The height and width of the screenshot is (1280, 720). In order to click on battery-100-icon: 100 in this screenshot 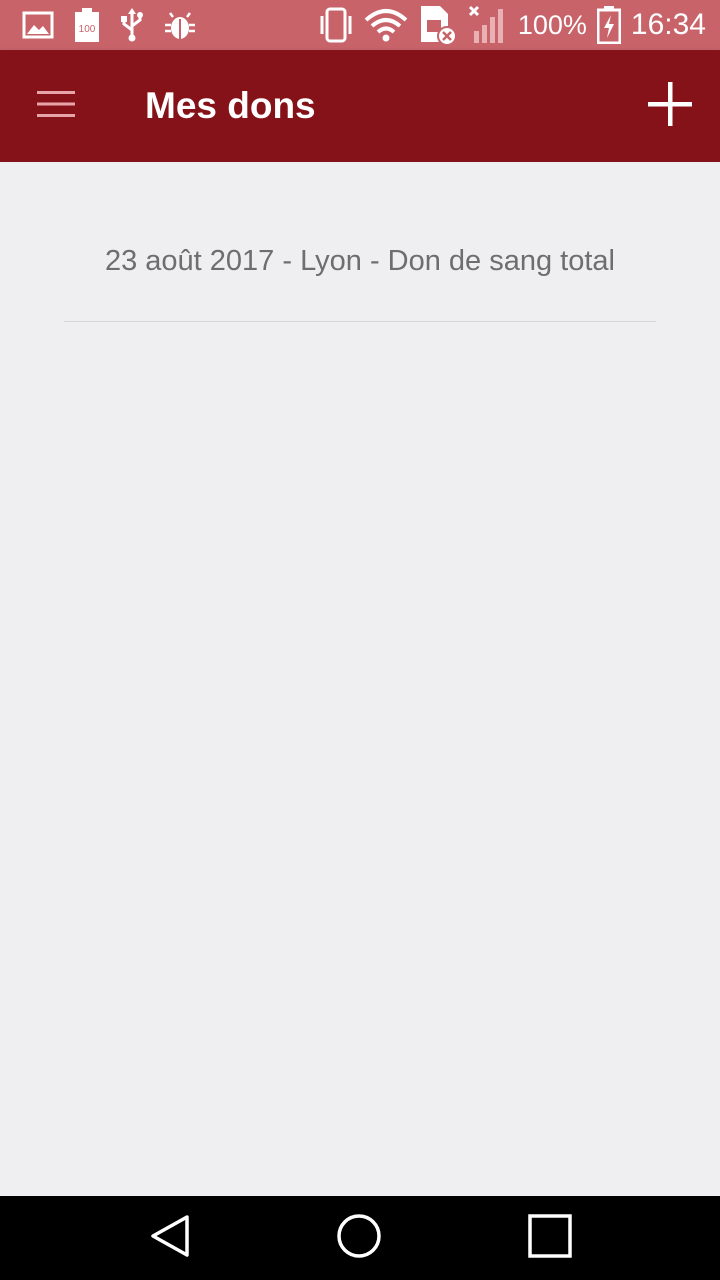, I will do `click(87, 25)`.